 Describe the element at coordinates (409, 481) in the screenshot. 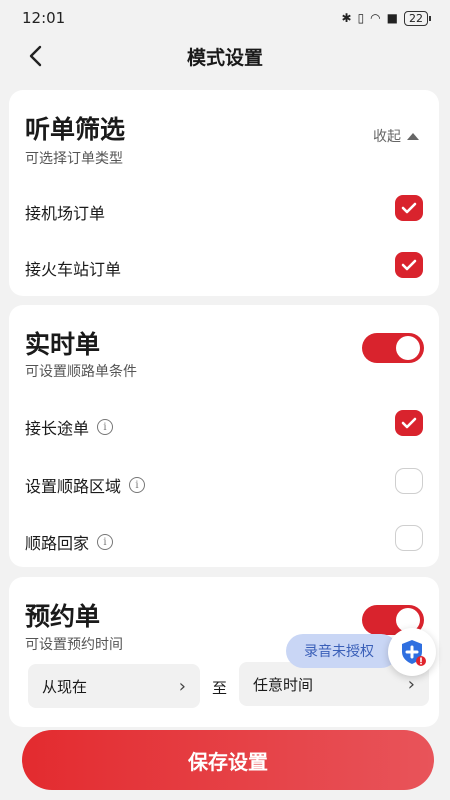

I see `route-area-checkbox` at that location.